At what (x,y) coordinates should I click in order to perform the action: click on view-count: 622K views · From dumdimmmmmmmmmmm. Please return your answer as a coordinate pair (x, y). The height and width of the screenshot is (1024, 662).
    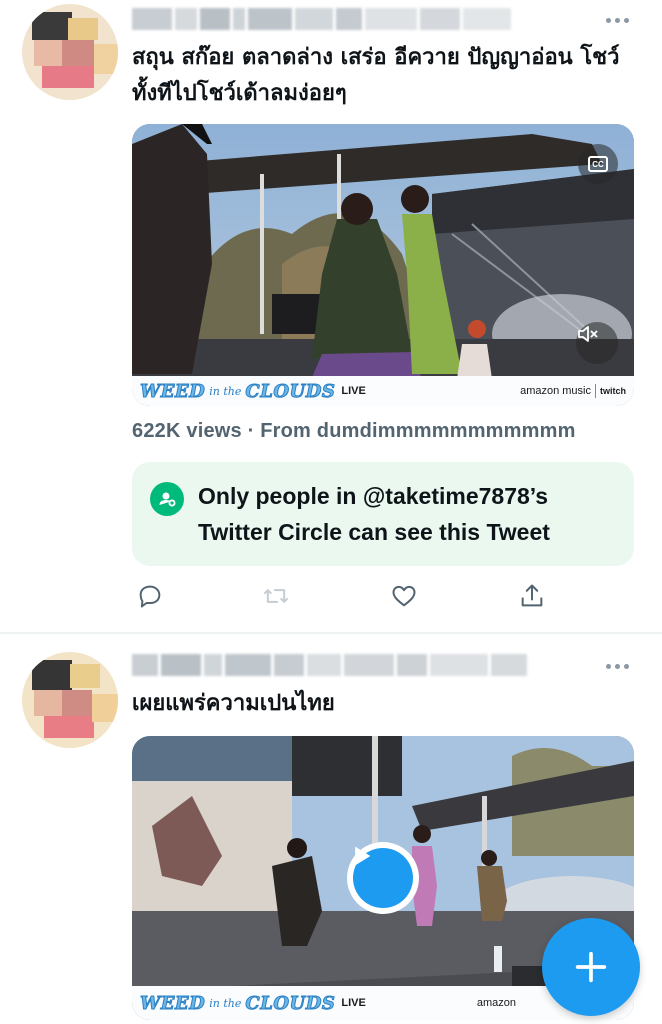
    Looking at the image, I should click on (354, 431).